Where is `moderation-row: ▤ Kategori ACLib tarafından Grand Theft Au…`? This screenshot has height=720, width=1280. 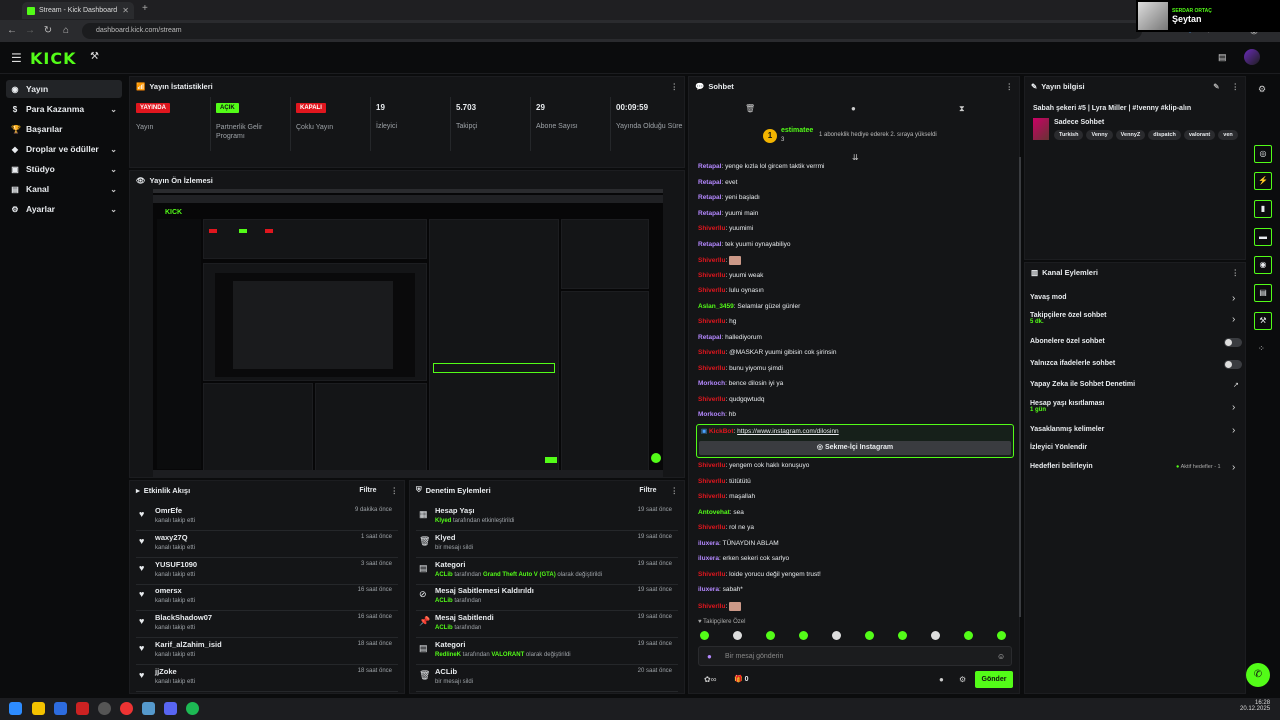 moderation-row: ▤ Kategori ACLib tarafından Grand Theft Au… is located at coordinates (547, 572).